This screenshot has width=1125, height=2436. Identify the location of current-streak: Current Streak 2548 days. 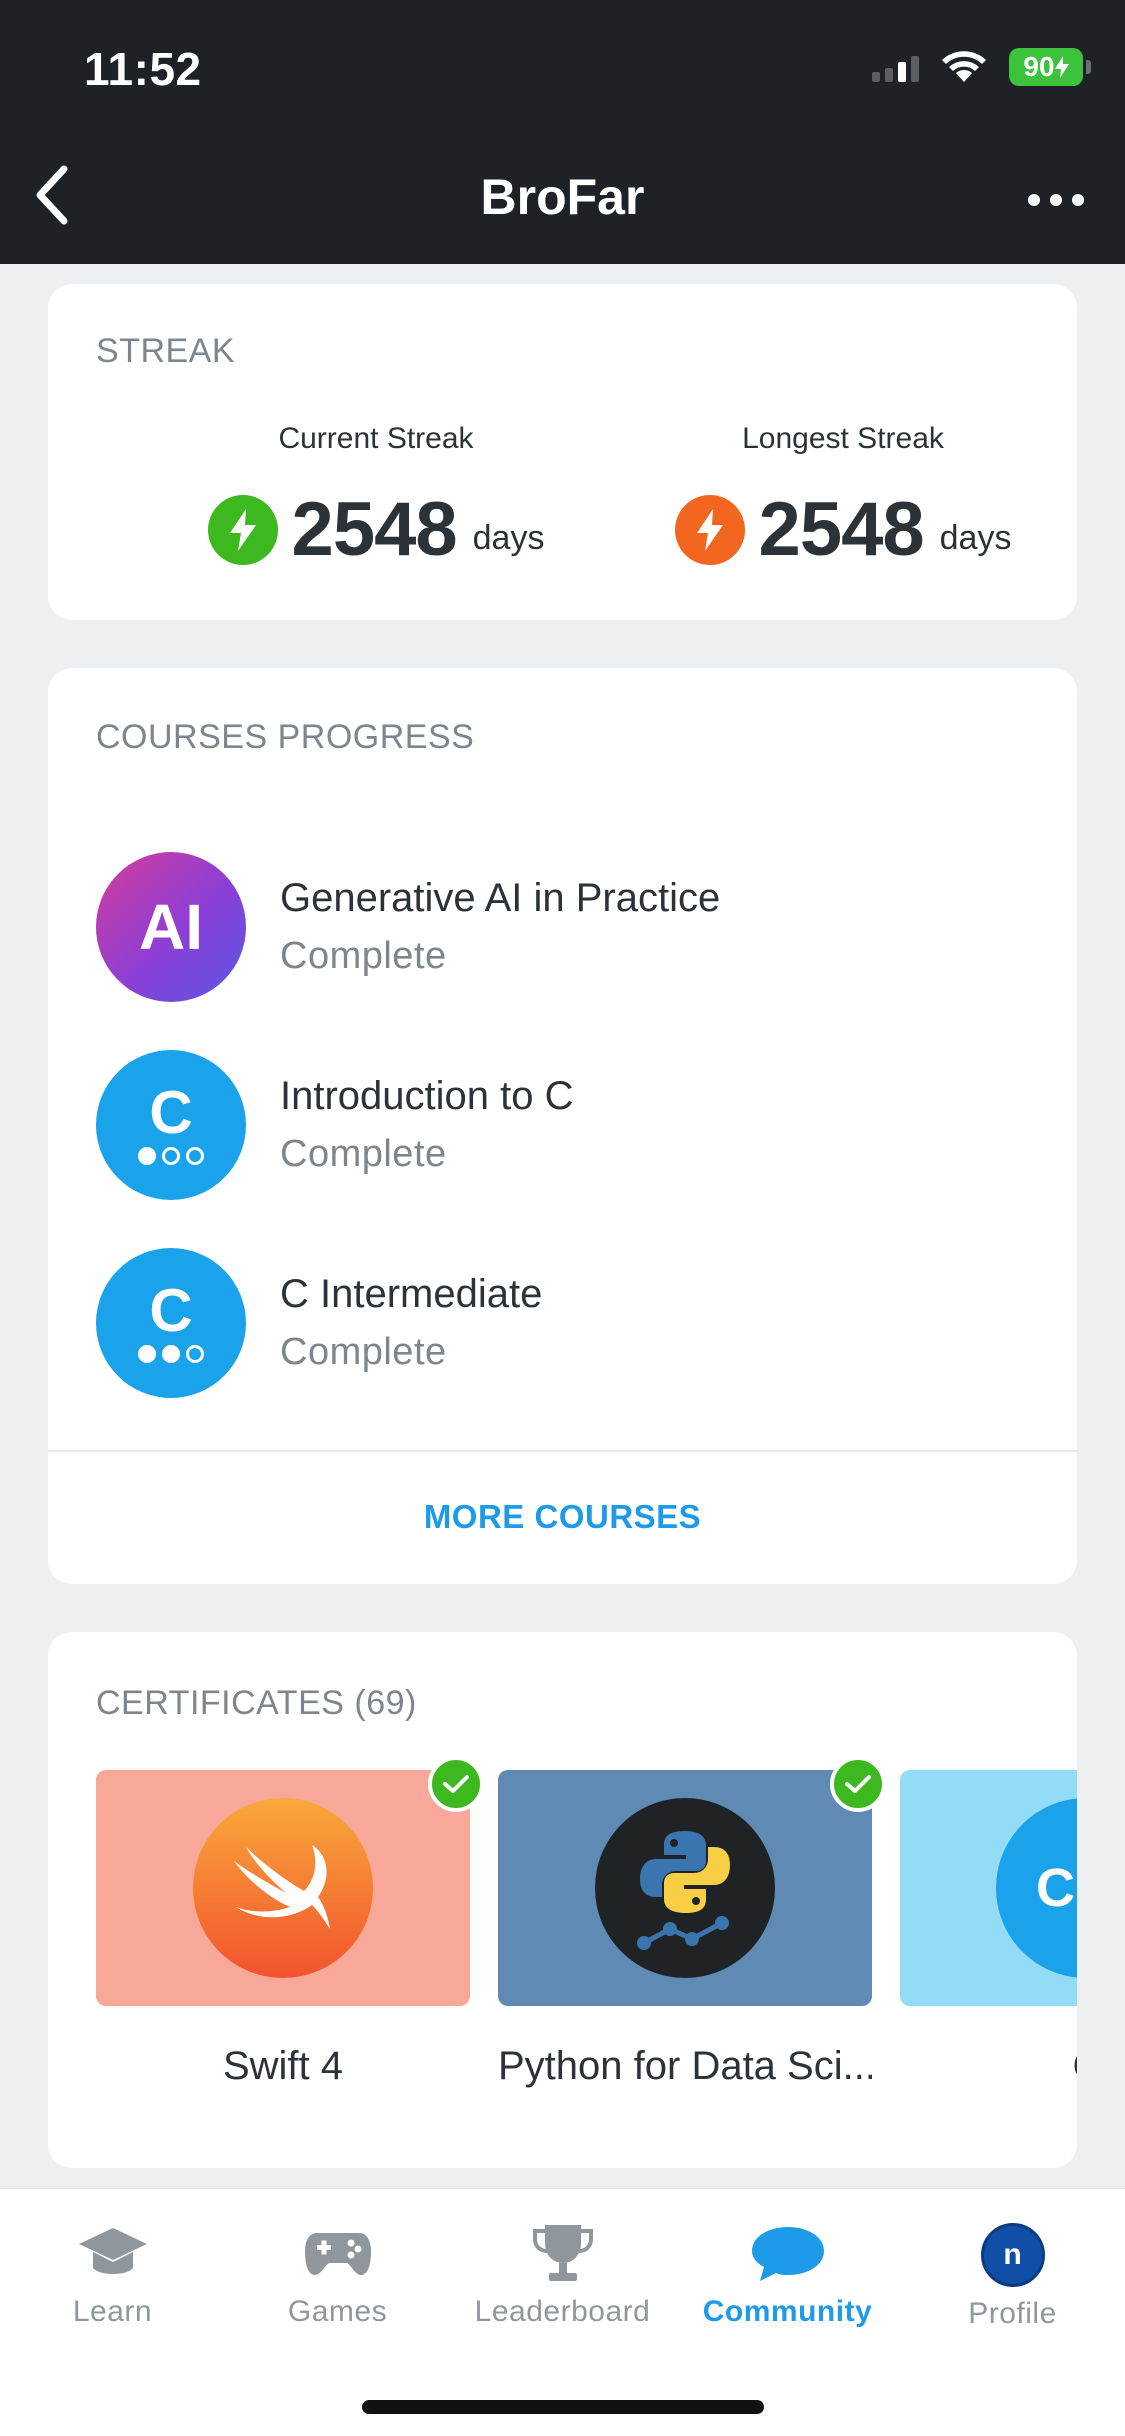
(376, 497).